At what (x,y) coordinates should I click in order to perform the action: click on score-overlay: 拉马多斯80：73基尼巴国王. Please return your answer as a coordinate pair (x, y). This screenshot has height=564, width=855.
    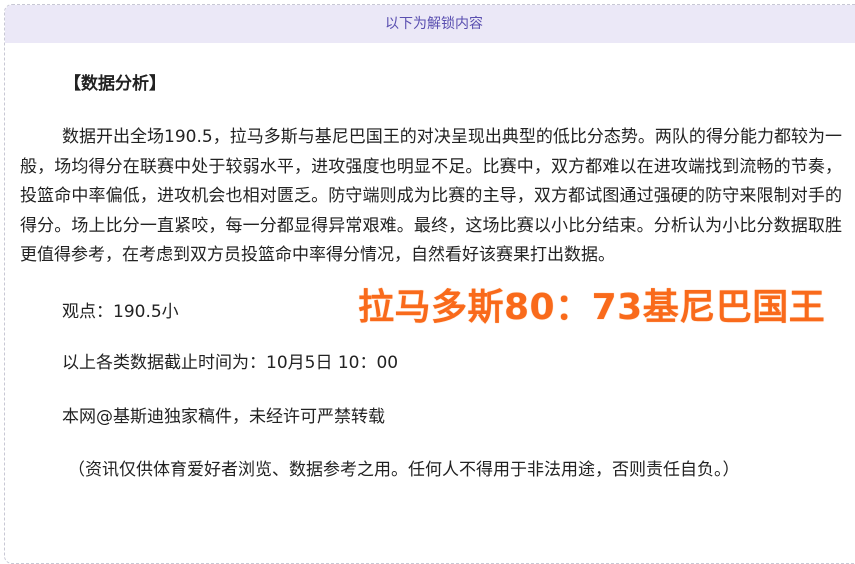
    Looking at the image, I should click on (592, 307).